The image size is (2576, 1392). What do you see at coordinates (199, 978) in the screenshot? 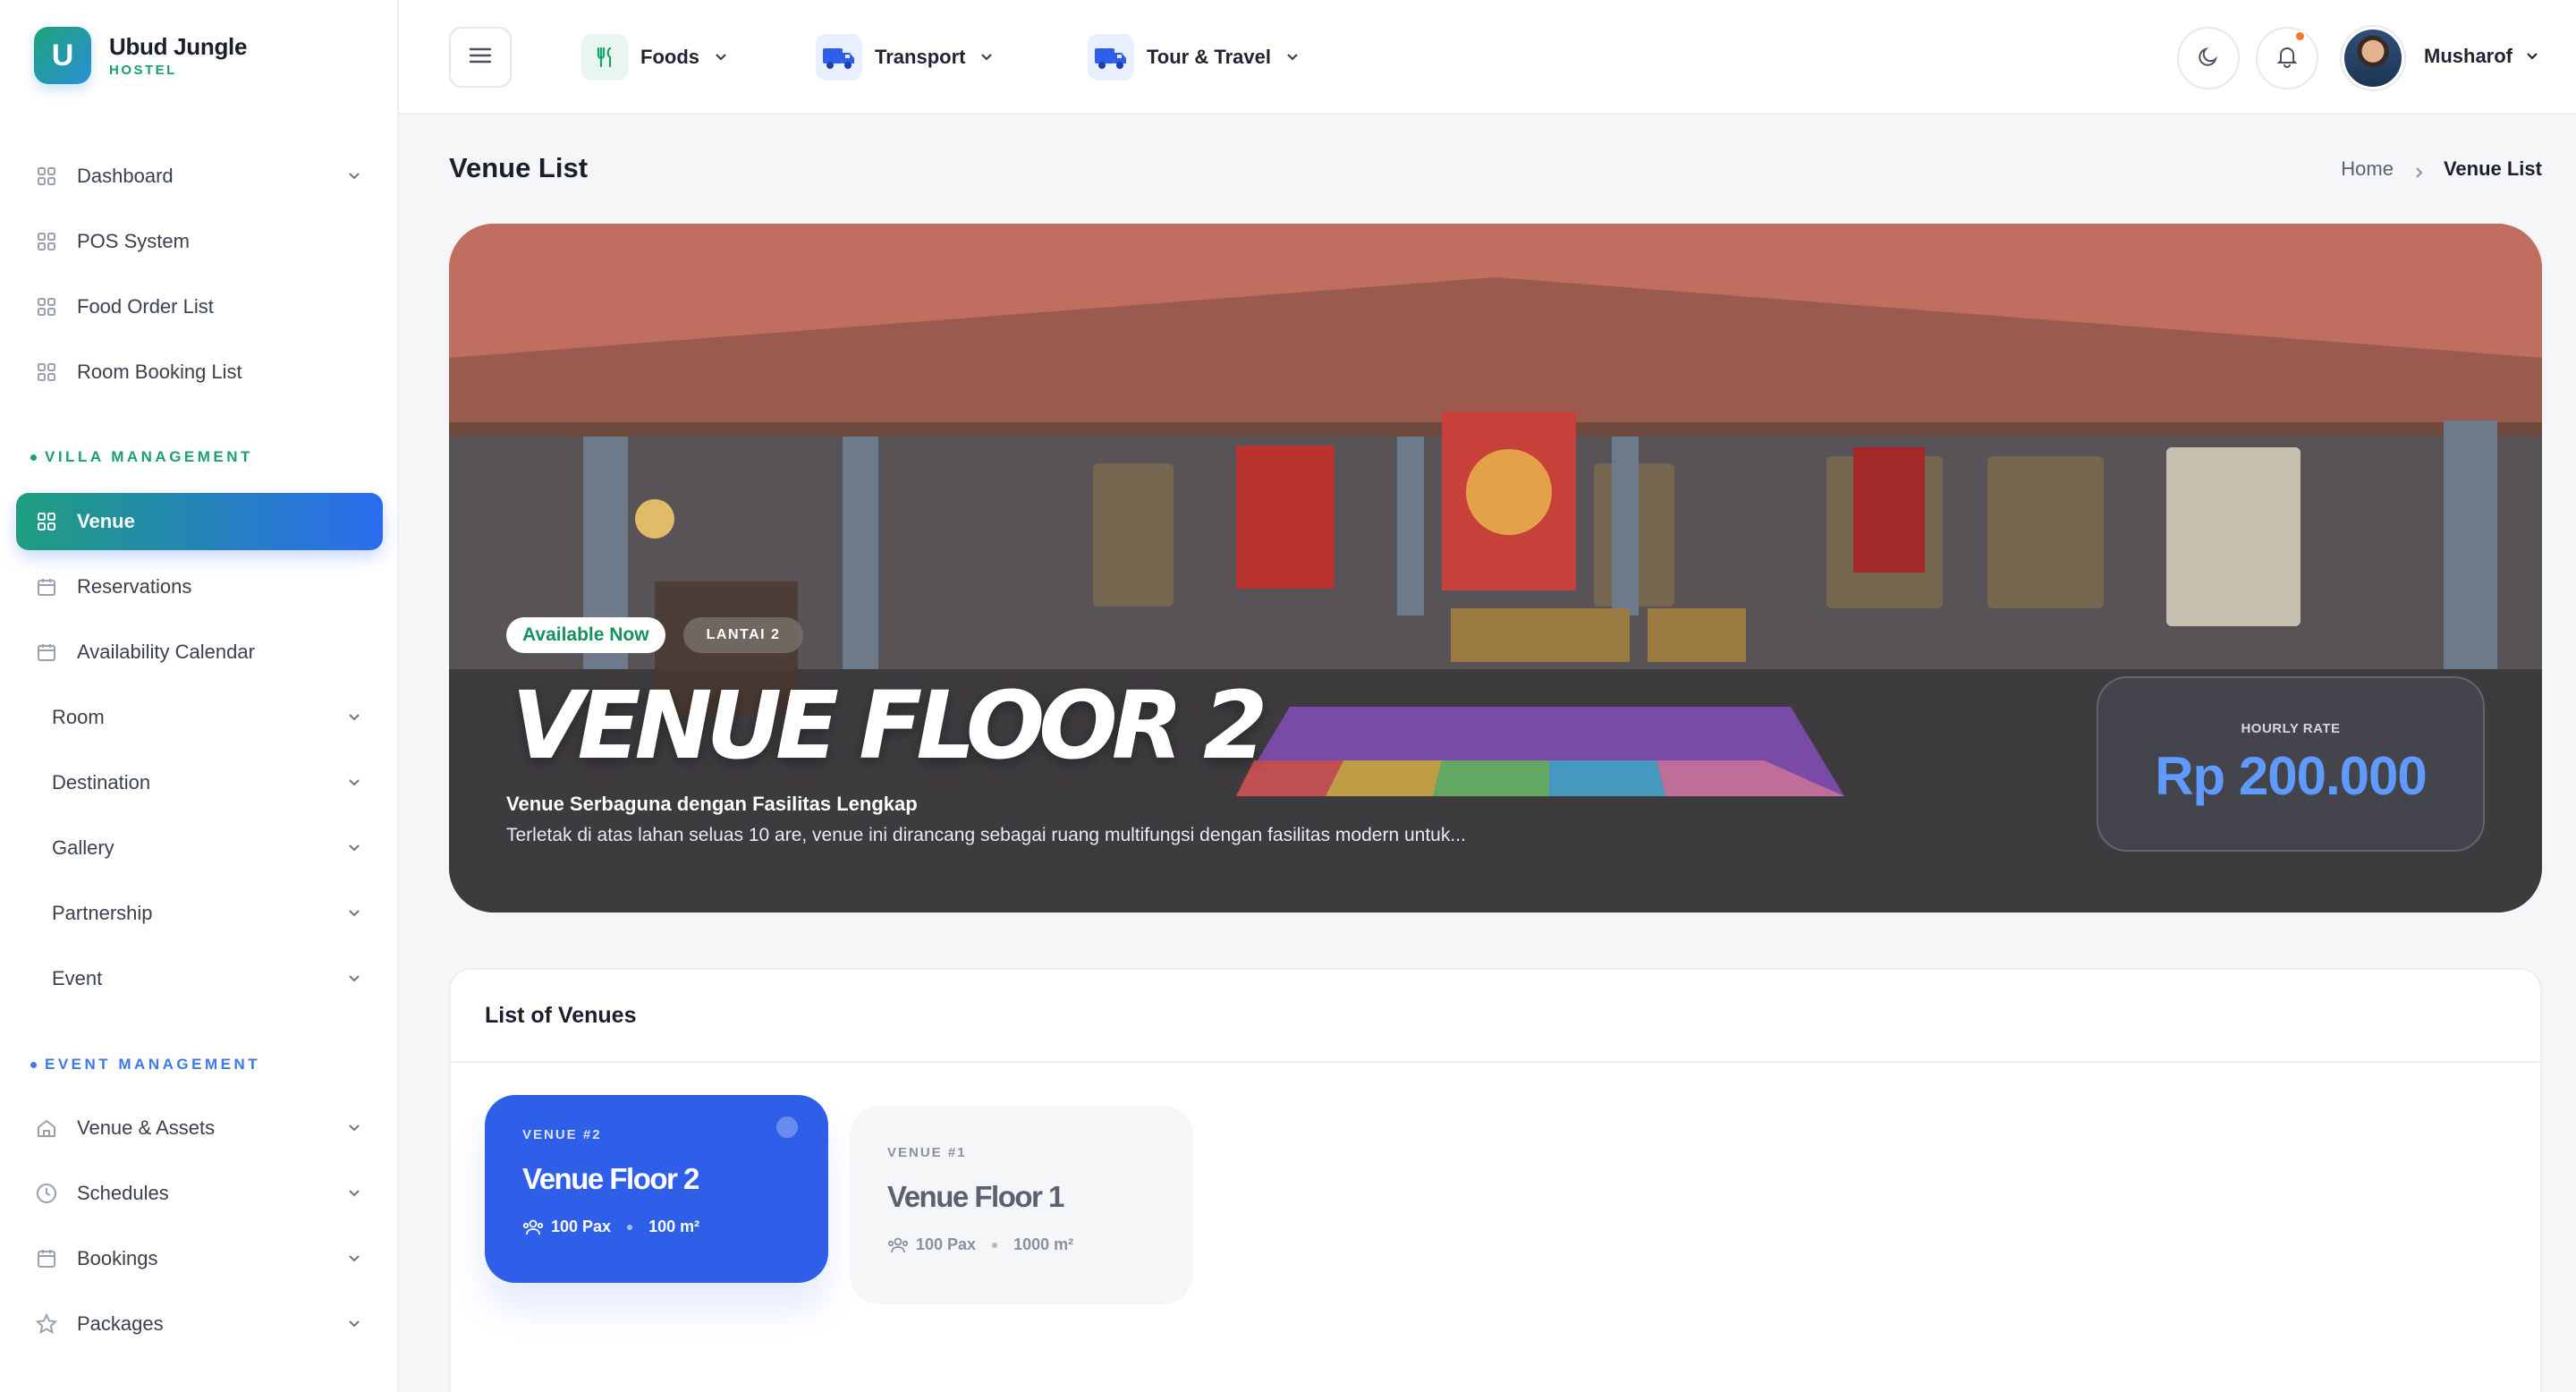
I see `sidebar-item-event: Event` at bounding box center [199, 978].